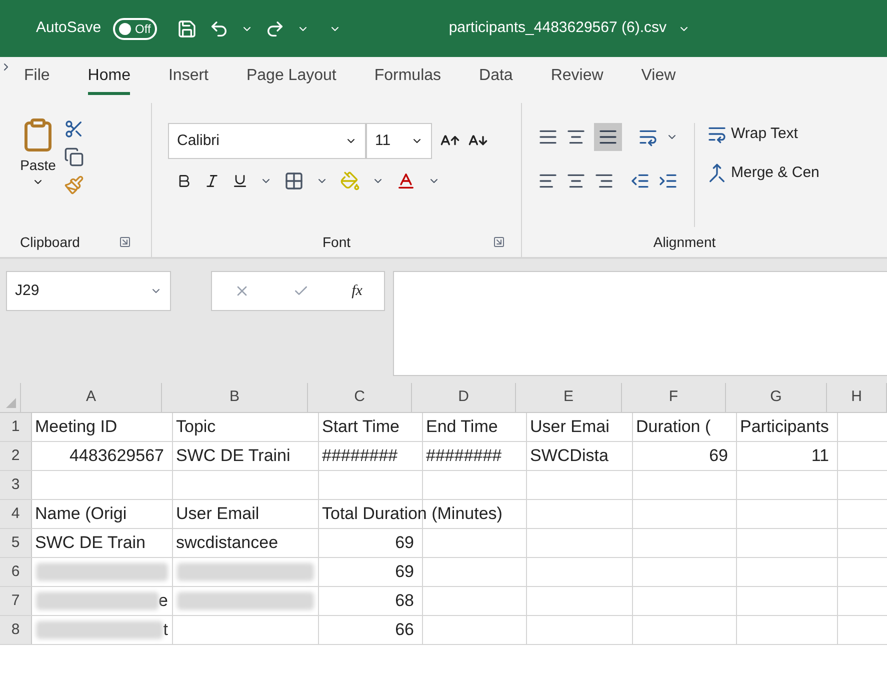  Describe the element at coordinates (233, 456) in the screenshot. I see `cell-text: SWC DE Traini` at that location.